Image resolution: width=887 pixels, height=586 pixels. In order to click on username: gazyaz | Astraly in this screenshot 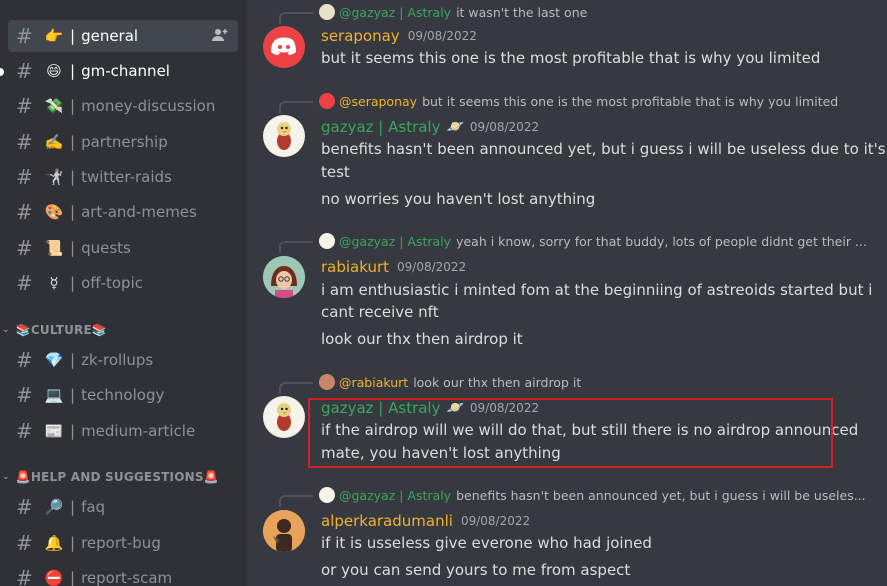, I will do `click(380, 127)`.